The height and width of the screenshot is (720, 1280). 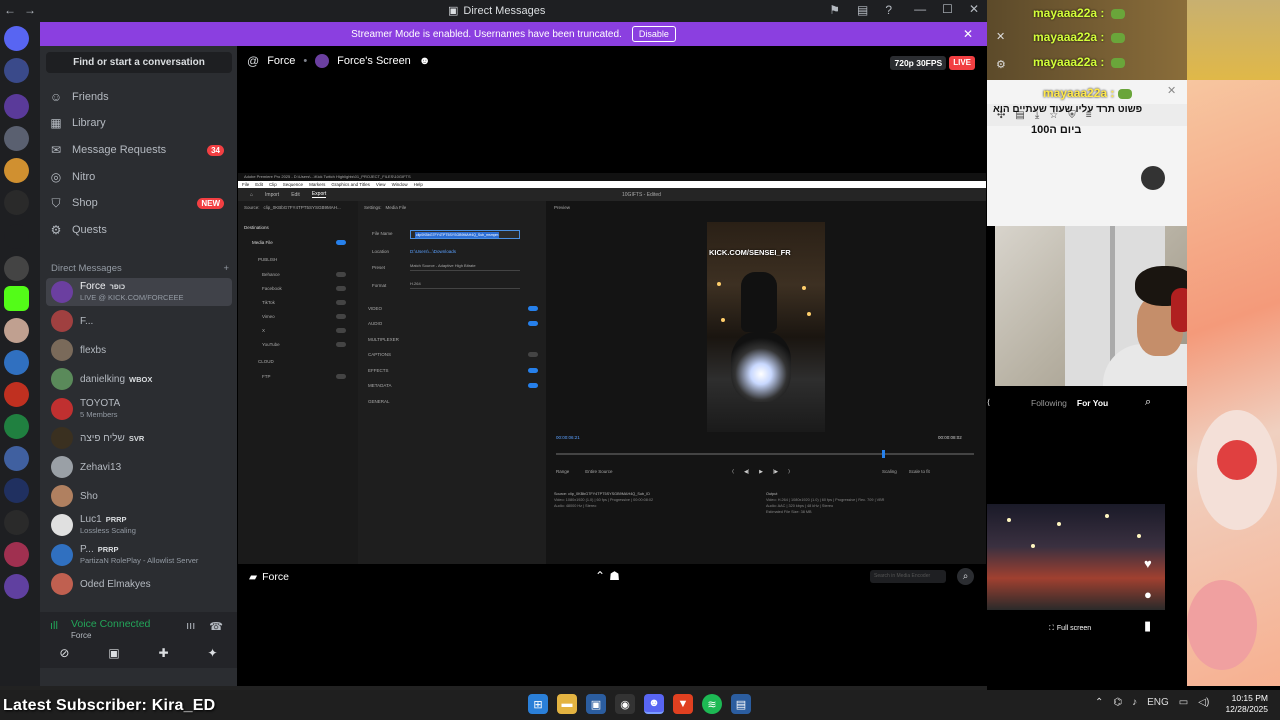 What do you see at coordinates (216, 626) in the screenshot?
I see `disconnect-icon: ☎` at bounding box center [216, 626].